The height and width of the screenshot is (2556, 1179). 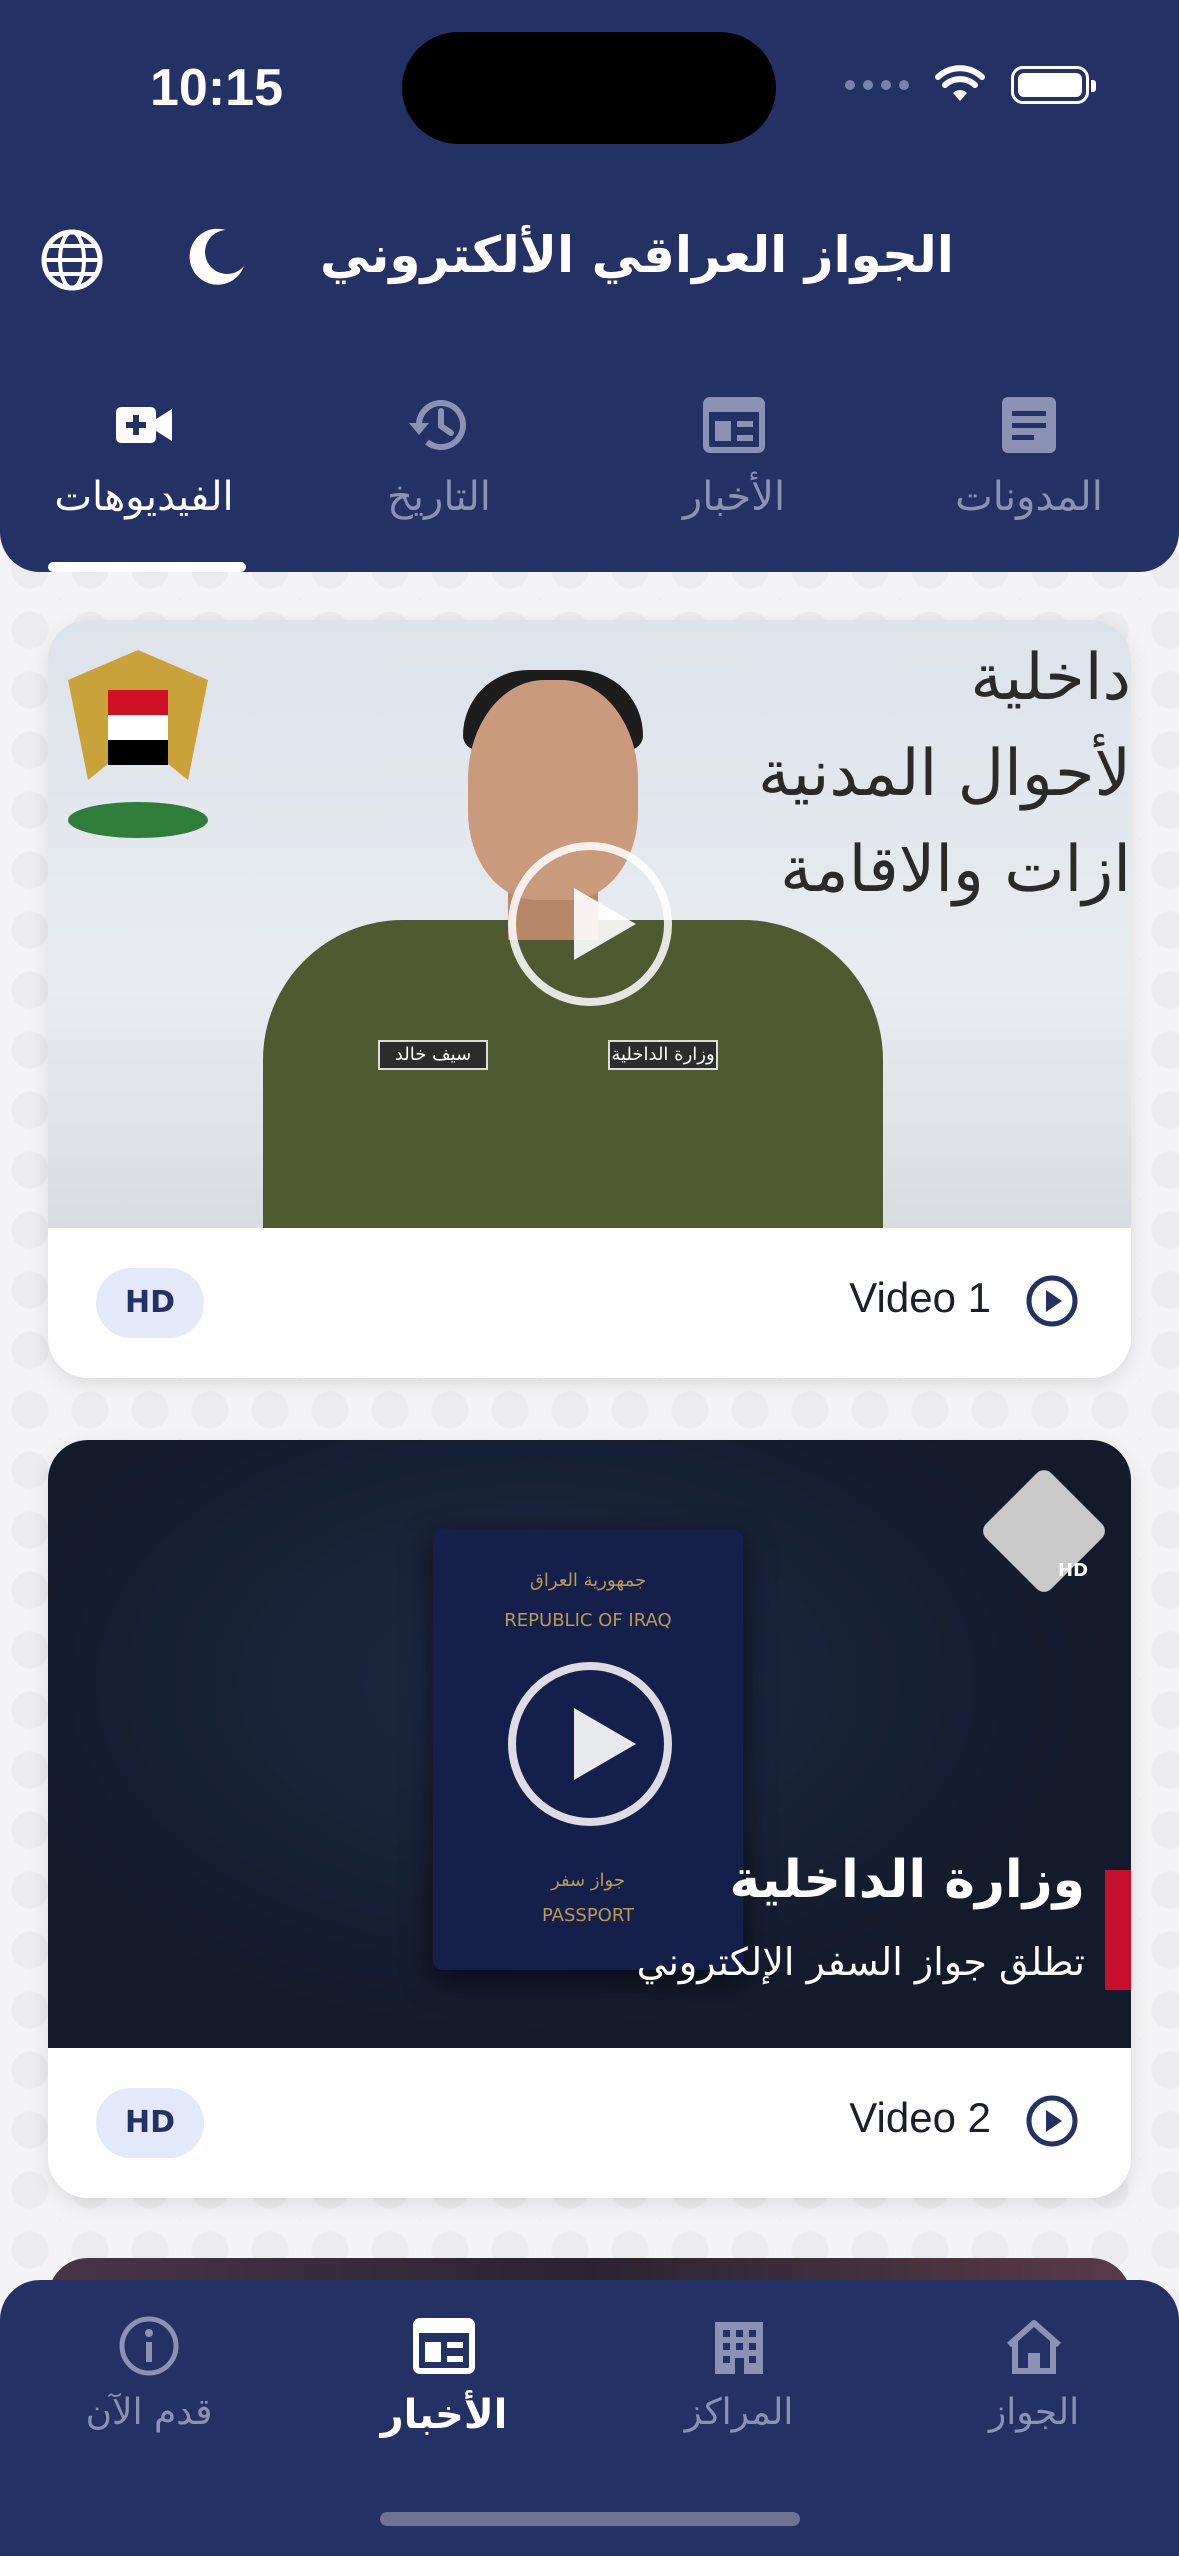 I want to click on tab-bar: المدونات الأخبار التاريخ الفيديوهات, so click(x=589, y=480).